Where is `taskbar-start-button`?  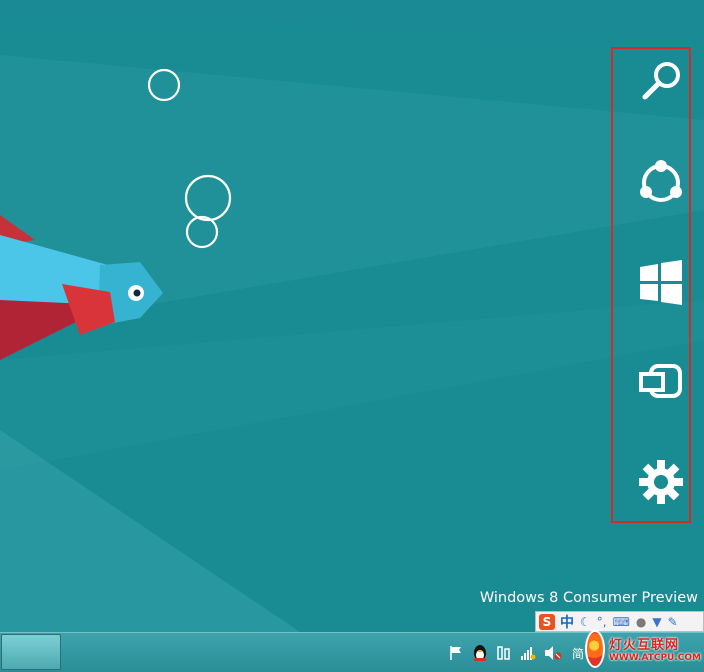 taskbar-start-button is located at coordinates (31, 652).